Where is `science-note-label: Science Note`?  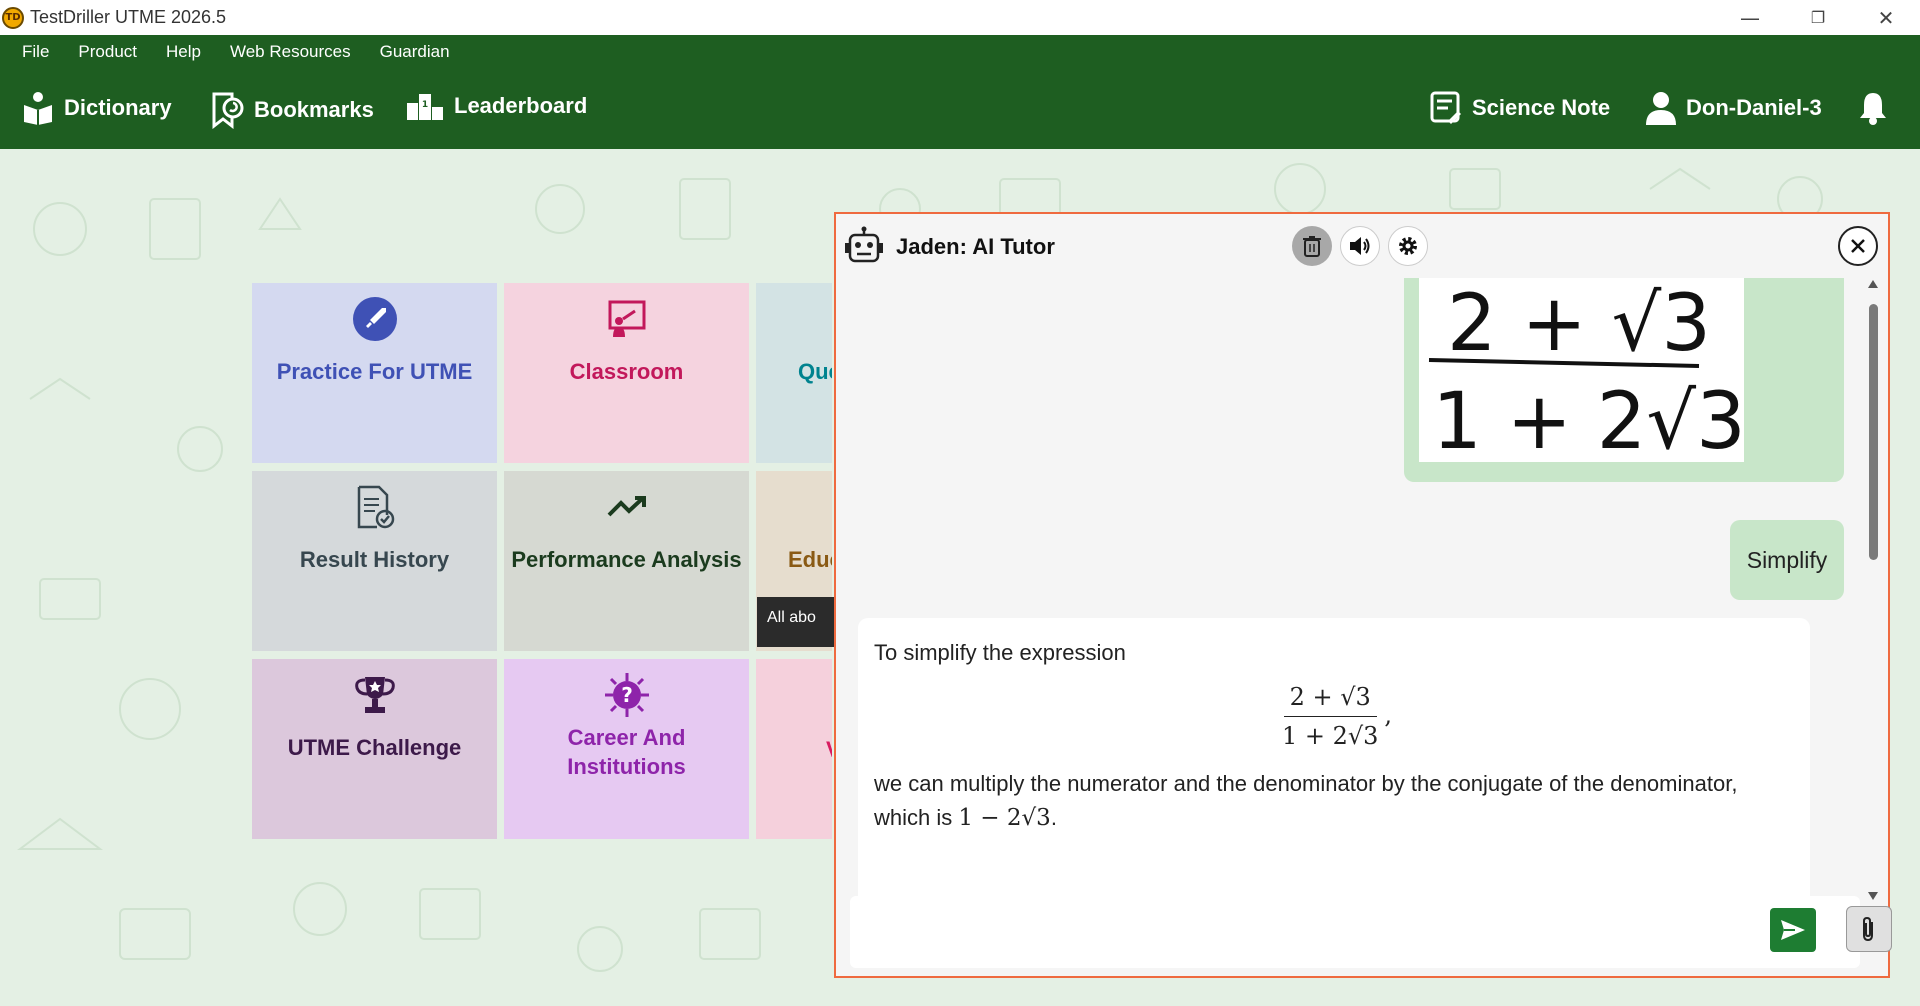
science-note-label: Science Note is located at coordinates (1541, 107).